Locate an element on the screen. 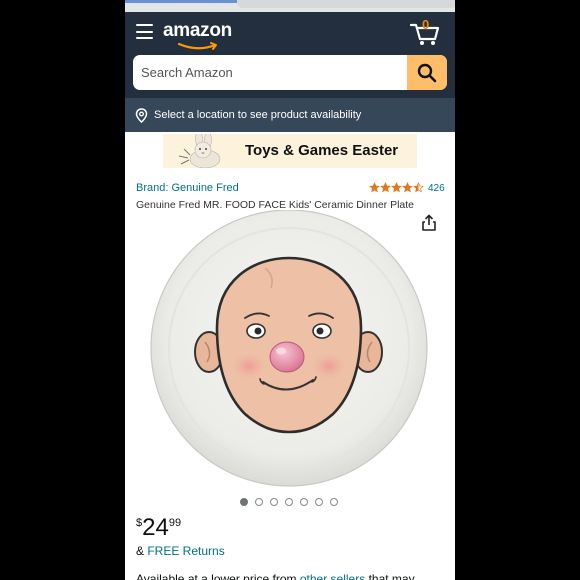  search-box is located at coordinates (290, 72).